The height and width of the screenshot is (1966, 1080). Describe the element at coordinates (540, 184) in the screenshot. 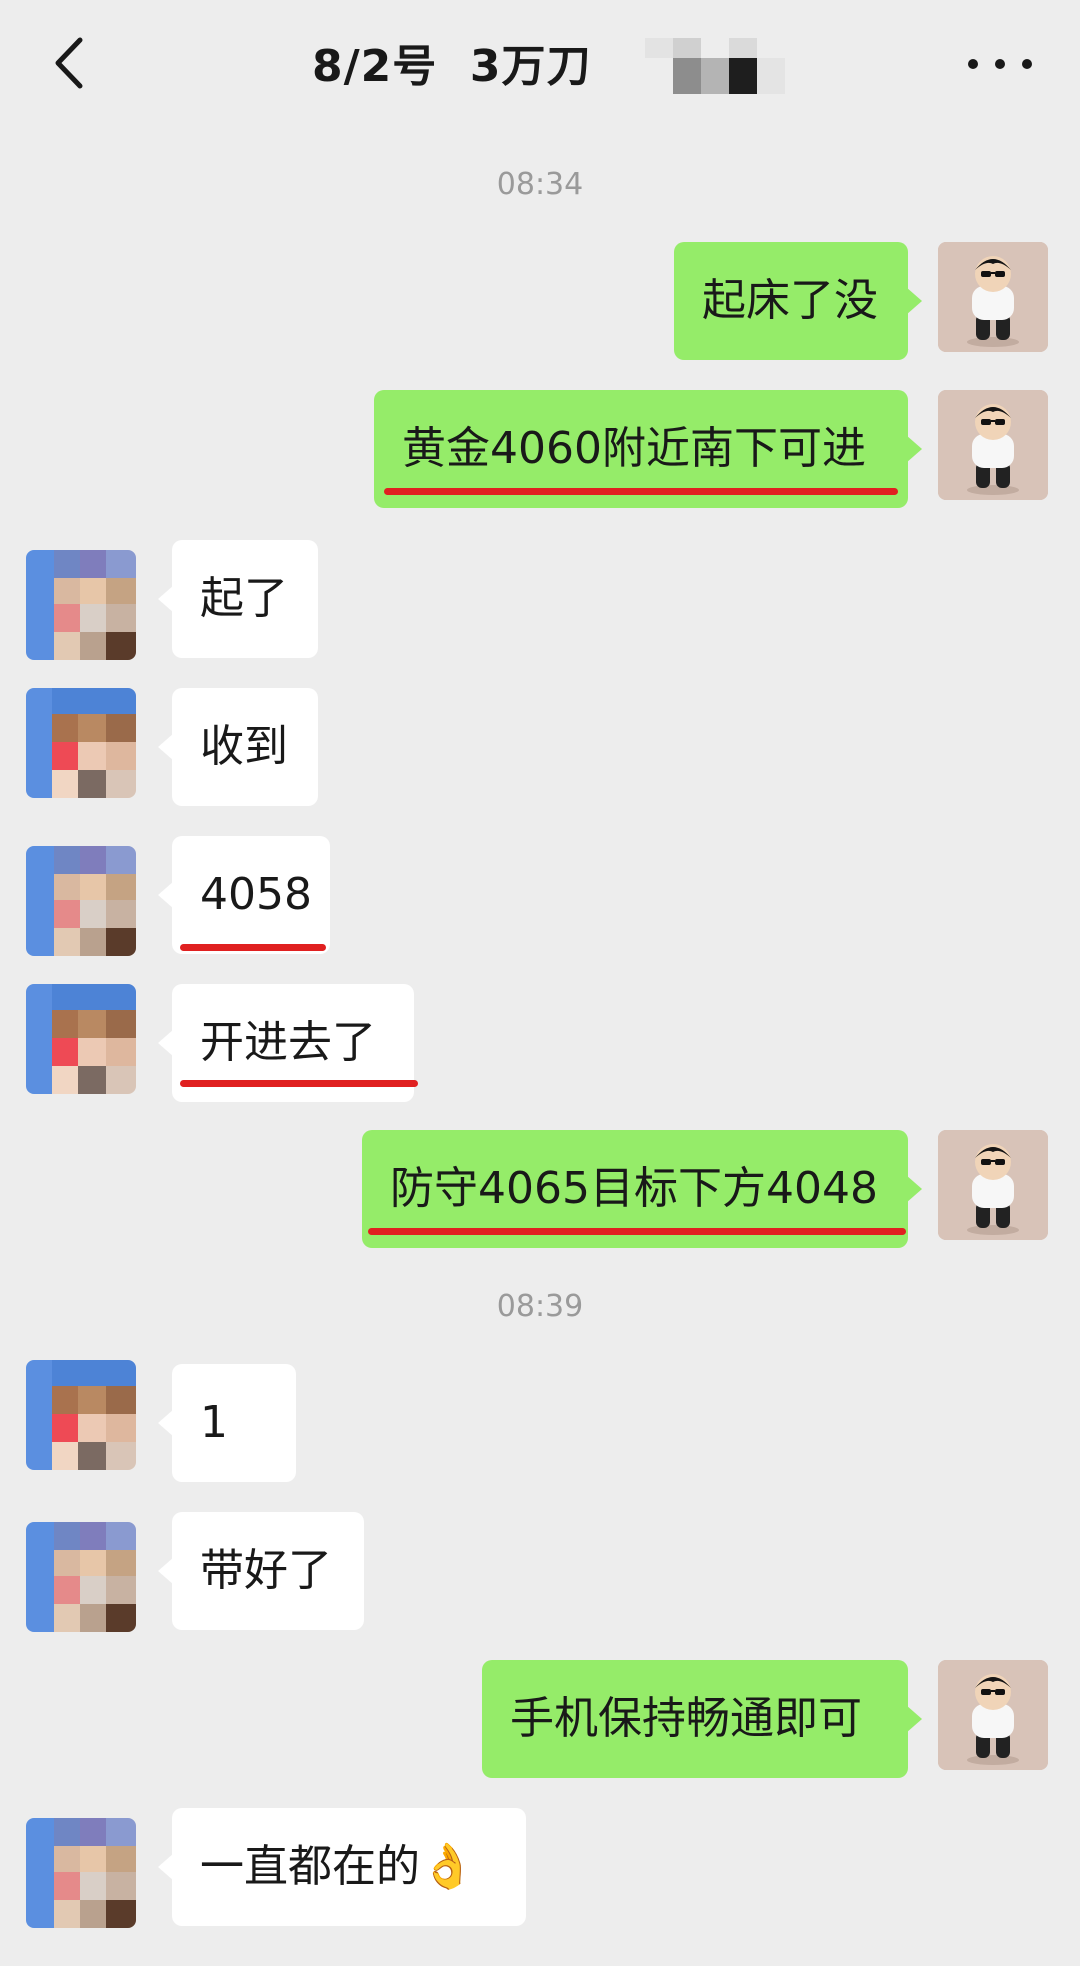

I see `timestamp: 08:34` at that location.